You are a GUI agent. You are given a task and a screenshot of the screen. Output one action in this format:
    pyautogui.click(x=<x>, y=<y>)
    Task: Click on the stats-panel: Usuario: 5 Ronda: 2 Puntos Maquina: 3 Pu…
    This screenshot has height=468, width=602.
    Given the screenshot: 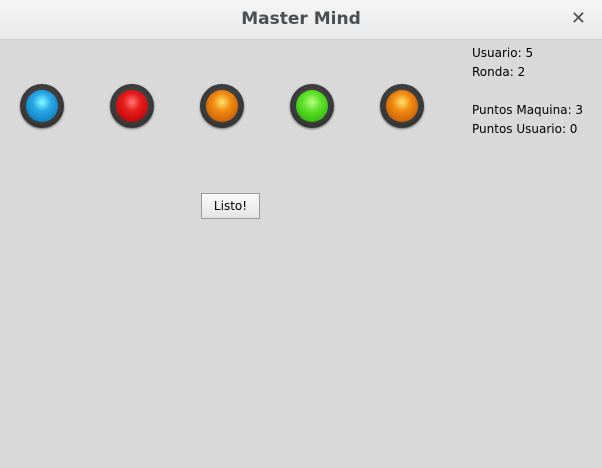 What is the action you would take?
    pyautogui.click(x=527, y=91)
    